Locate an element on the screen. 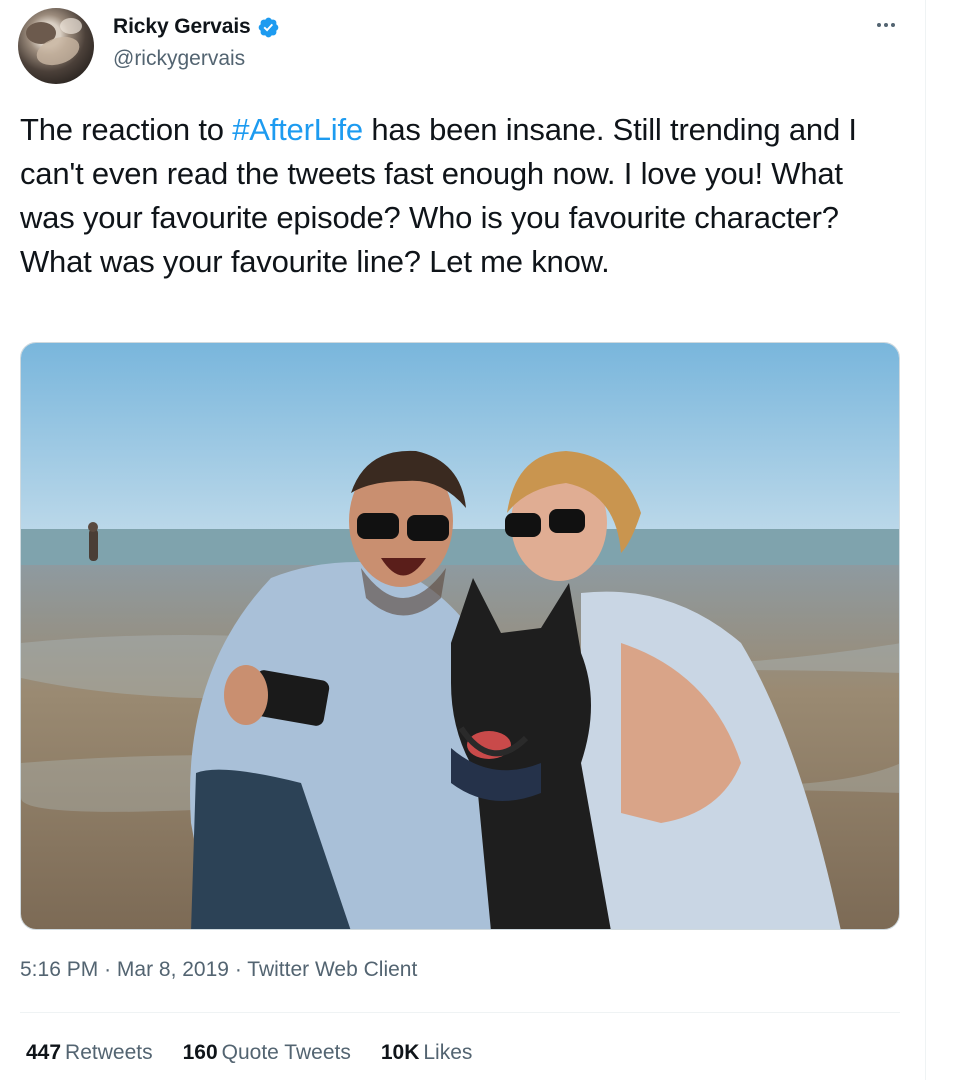 The height and width of the screenshot is (1080, 960). retweets-stat: 447 Retweets is located at coordinates (89, 1053).